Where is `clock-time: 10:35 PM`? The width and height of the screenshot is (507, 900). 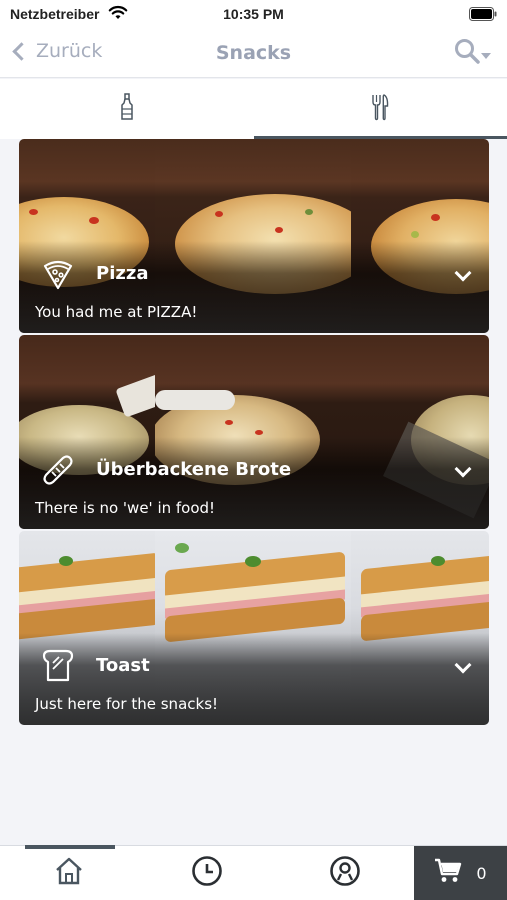
clock-time: 10:35 PM is located at coordinates (253, 14).